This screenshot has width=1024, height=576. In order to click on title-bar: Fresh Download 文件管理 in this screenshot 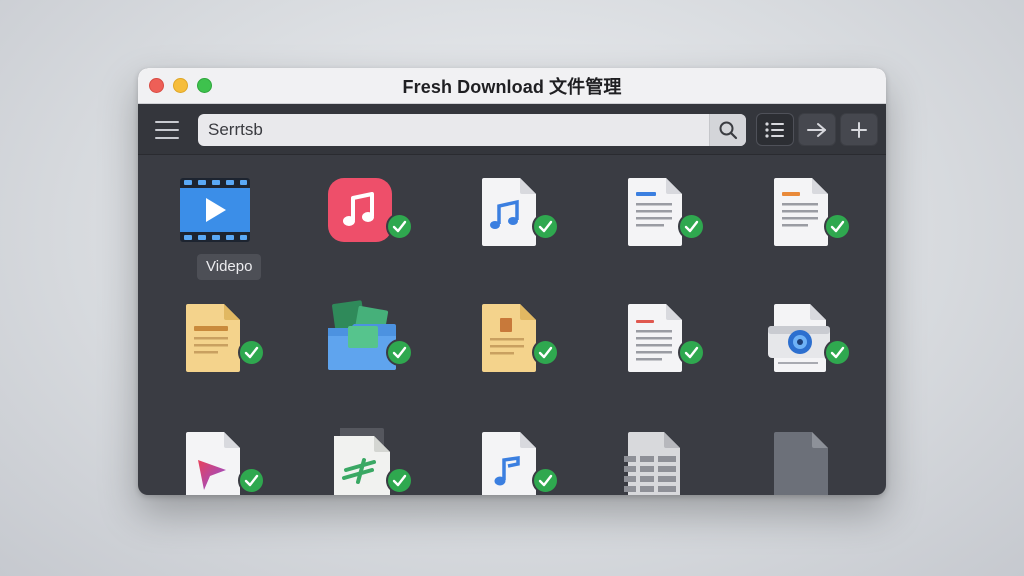, I will do `click(512, 86)`.